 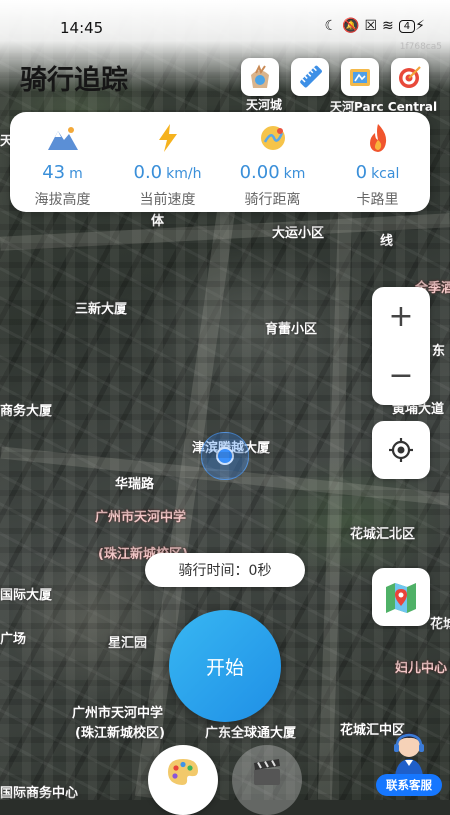 What do you see at coordinates (225, 232) in the screenshot?
I see `map-road` at bounding box center [225, 232].